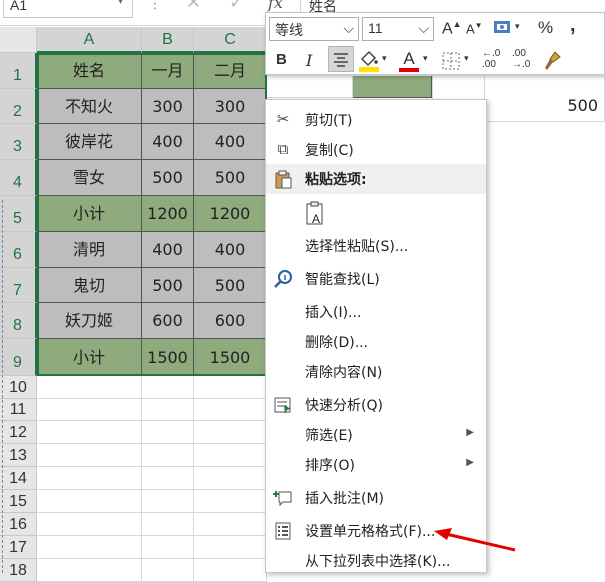  I want to click on cell-c13, so click(230, 455).